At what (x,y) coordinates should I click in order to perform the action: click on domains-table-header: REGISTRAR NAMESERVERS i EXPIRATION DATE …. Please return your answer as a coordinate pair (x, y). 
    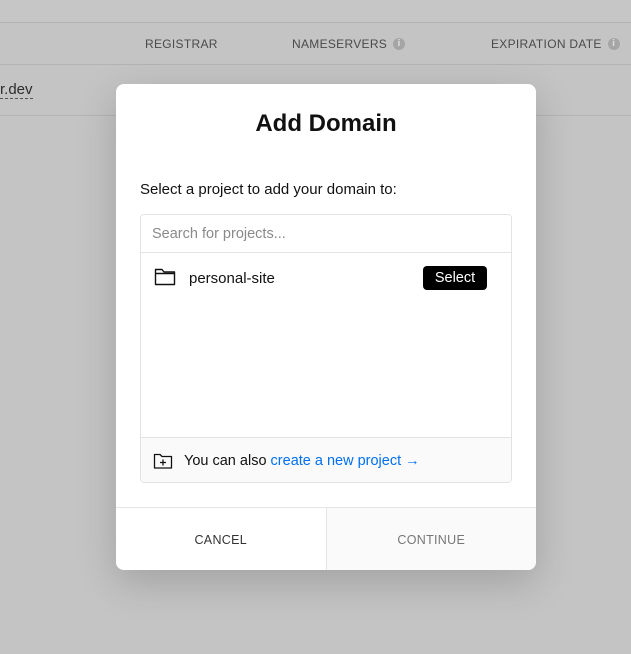
    Looking at the image, I should click on (315, 44).